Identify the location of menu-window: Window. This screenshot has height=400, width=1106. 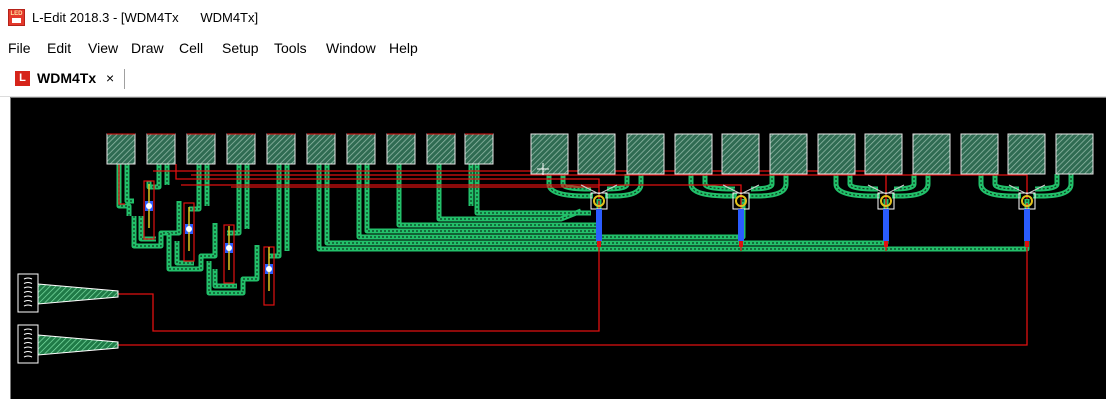
(351, 48).